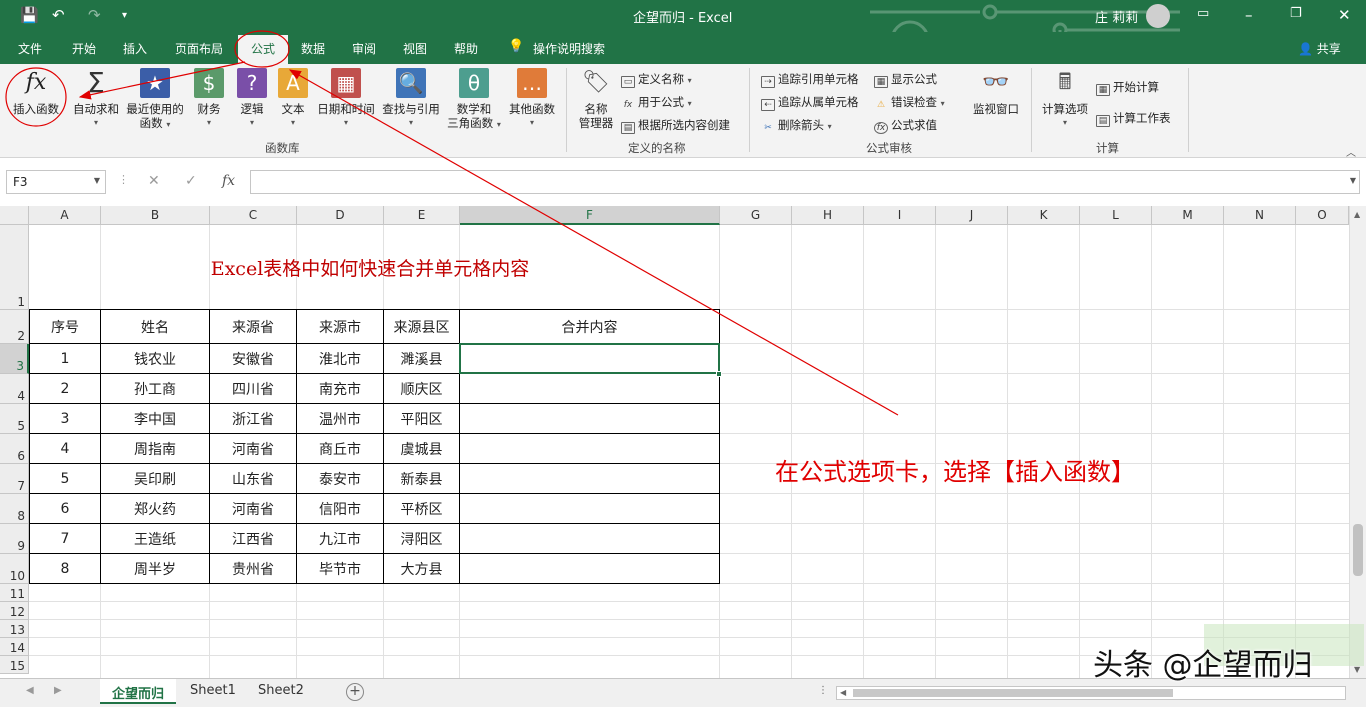 This screenshot has height=707, width=1366. What do you see at coordinates (14, 629) in the screenshot?
I see `row-header: 13` at bounding box center [14, 629].